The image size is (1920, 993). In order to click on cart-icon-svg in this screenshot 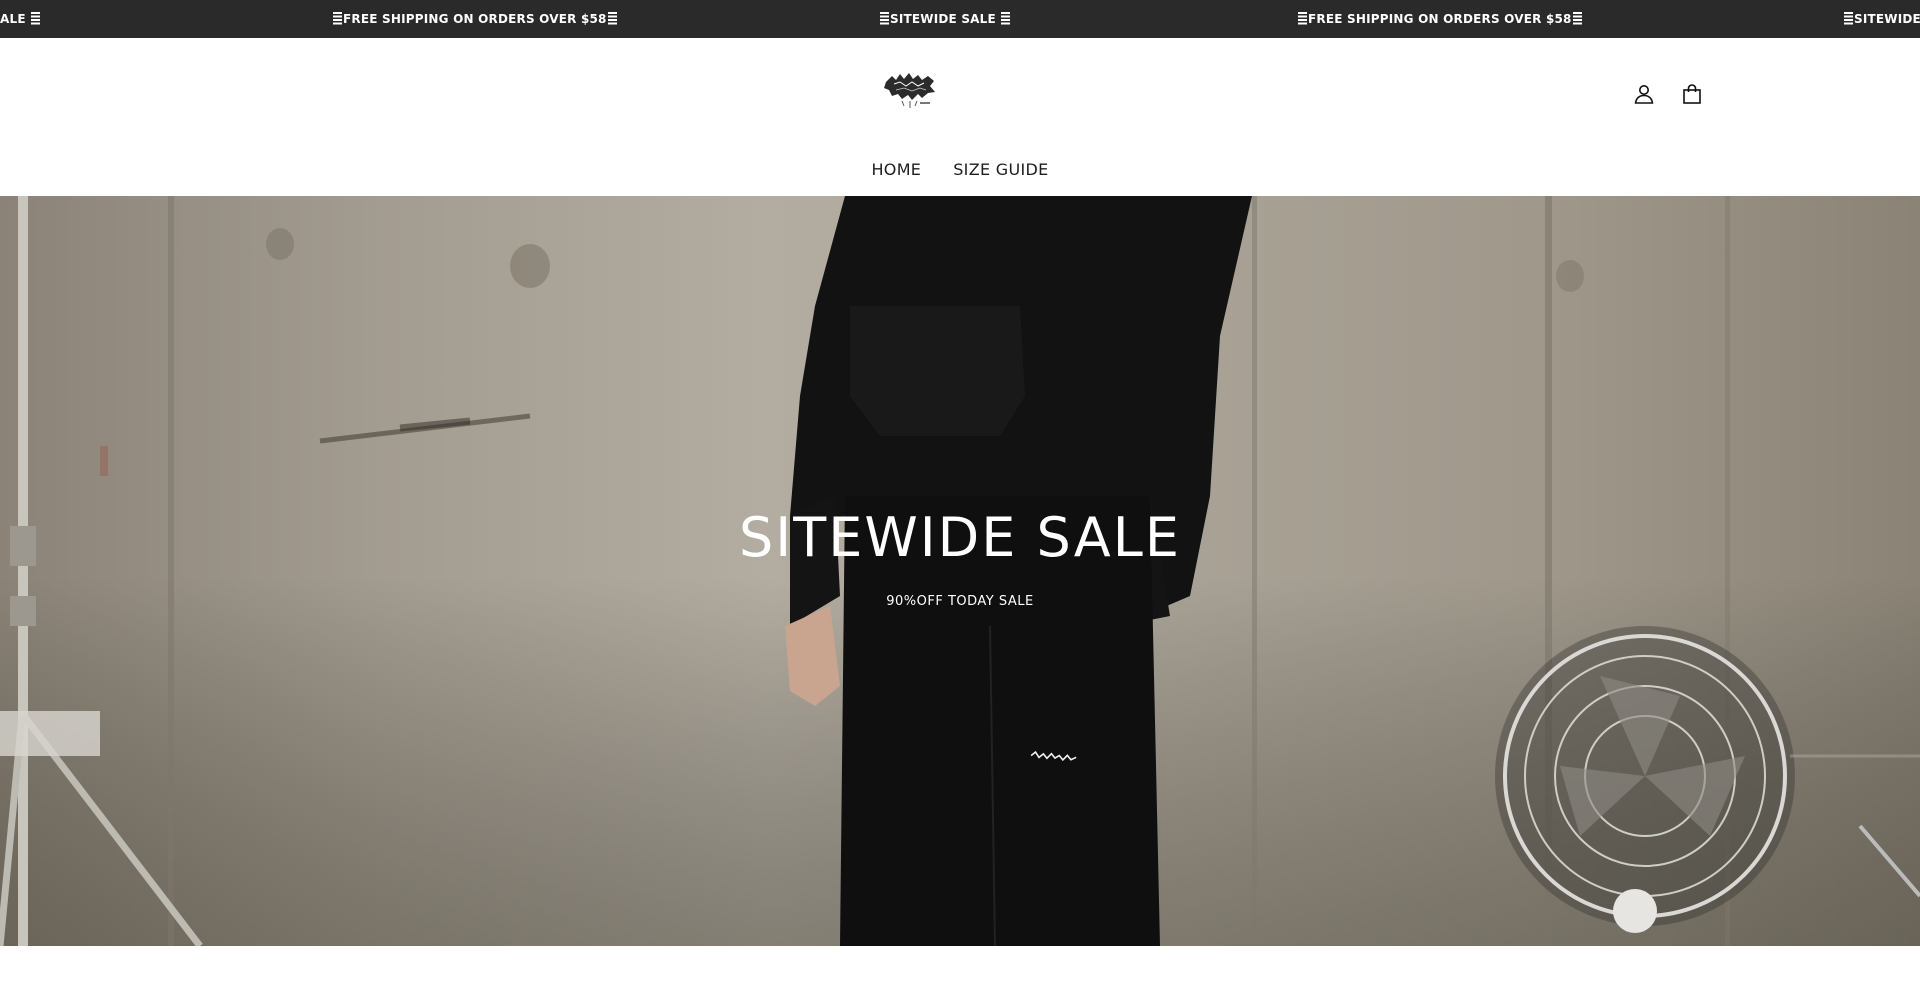, I will do `click(1692, 94)`.